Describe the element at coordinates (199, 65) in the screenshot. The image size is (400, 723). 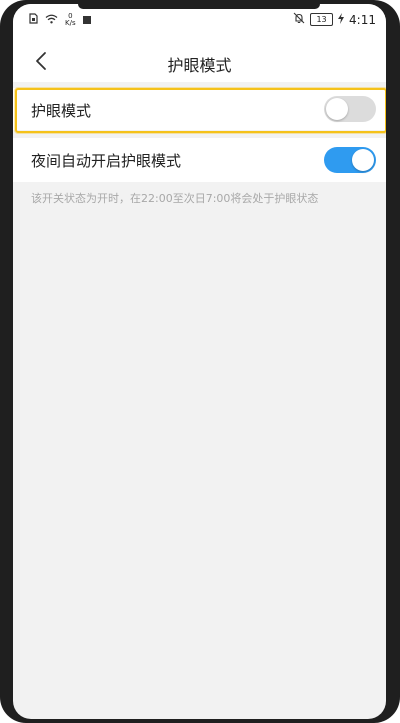
I see `page-title: 护眼模式` at that location.